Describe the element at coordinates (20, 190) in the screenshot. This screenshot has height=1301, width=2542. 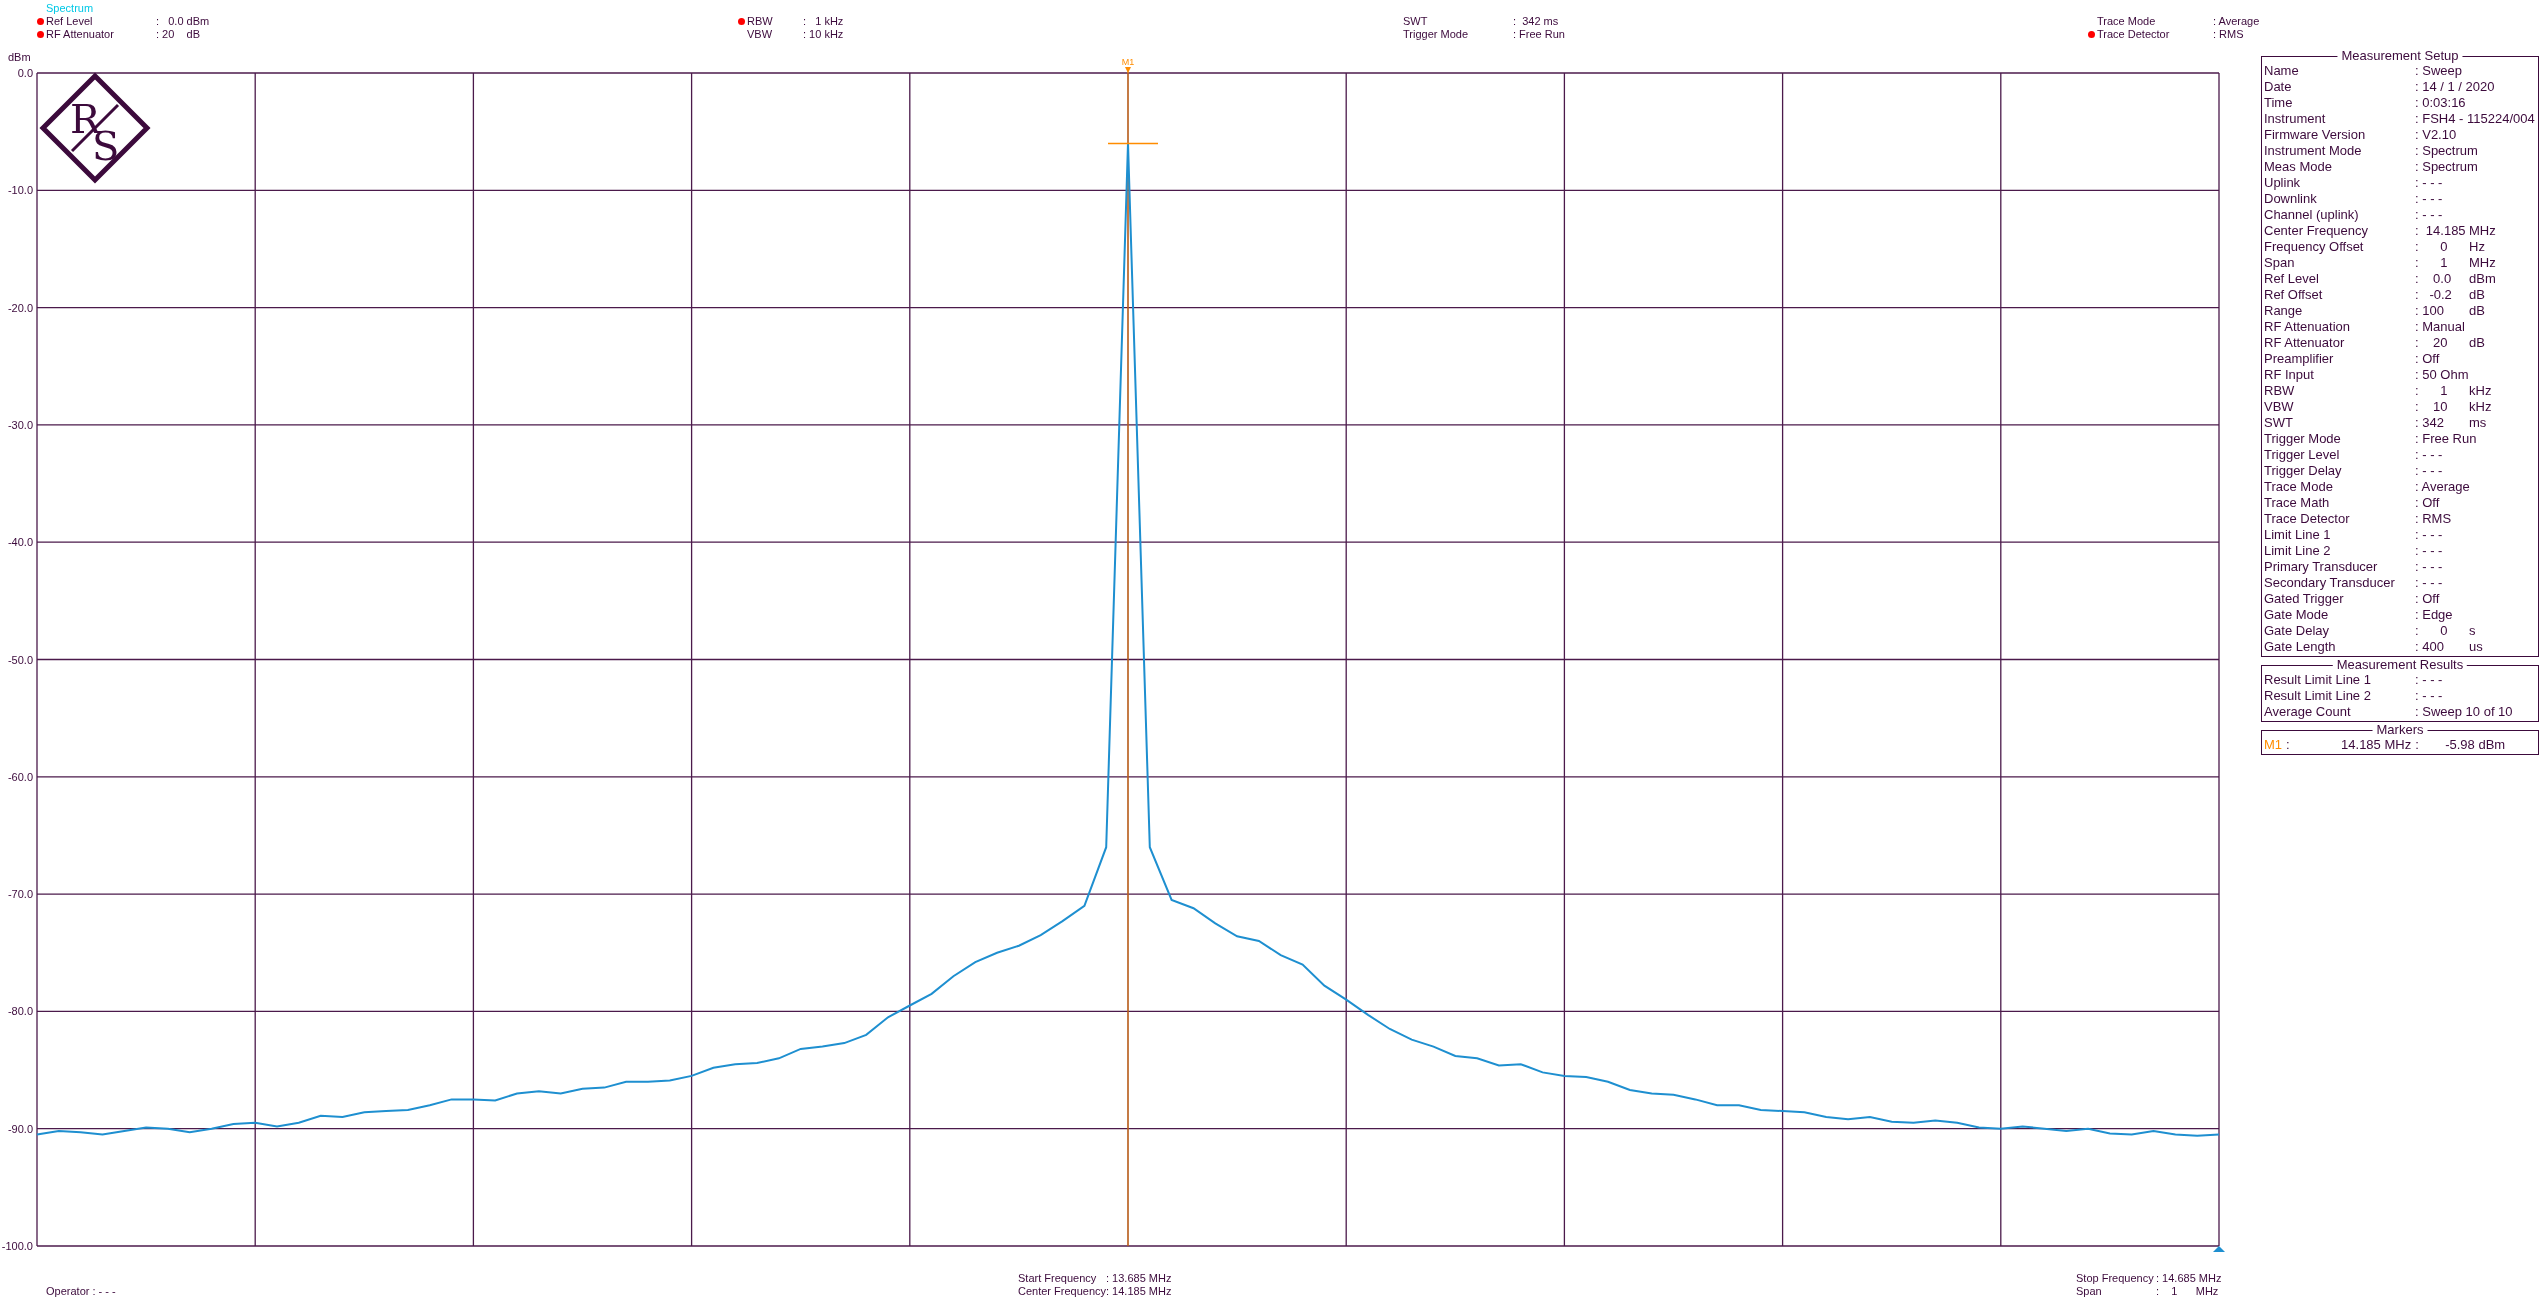
I see `y-tick-label: -10.0` at that location.